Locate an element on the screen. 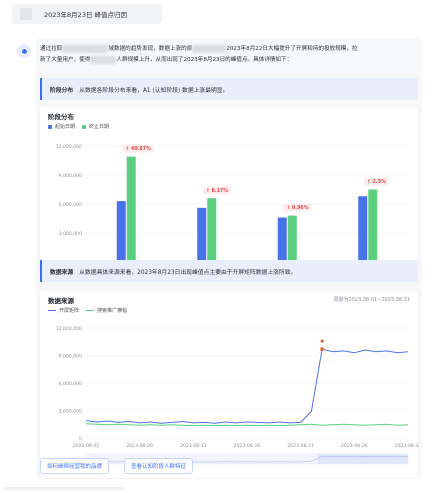 The image size is (441, 493). brand-operation-button: 如何继续经营我的品牌 is located at coordinates (75, 466).